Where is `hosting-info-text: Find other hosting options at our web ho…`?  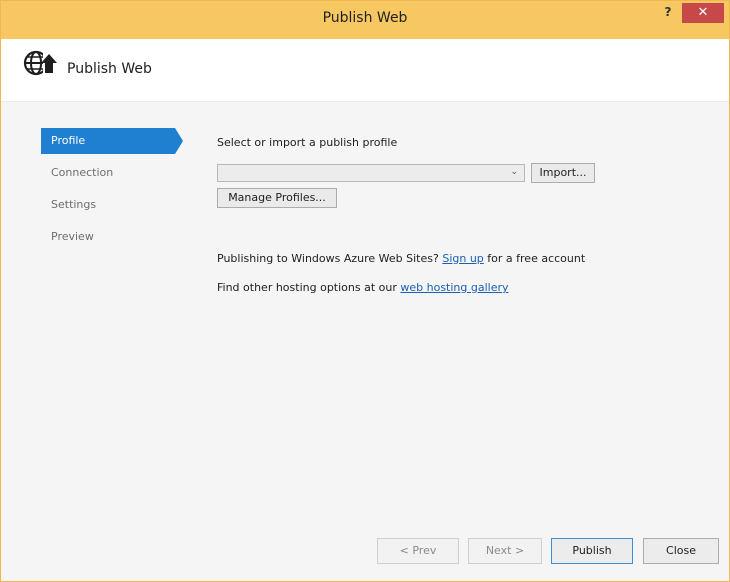 hosting-info-text: Find other hosting options at our web ho… is located at coordinates (363, 287).